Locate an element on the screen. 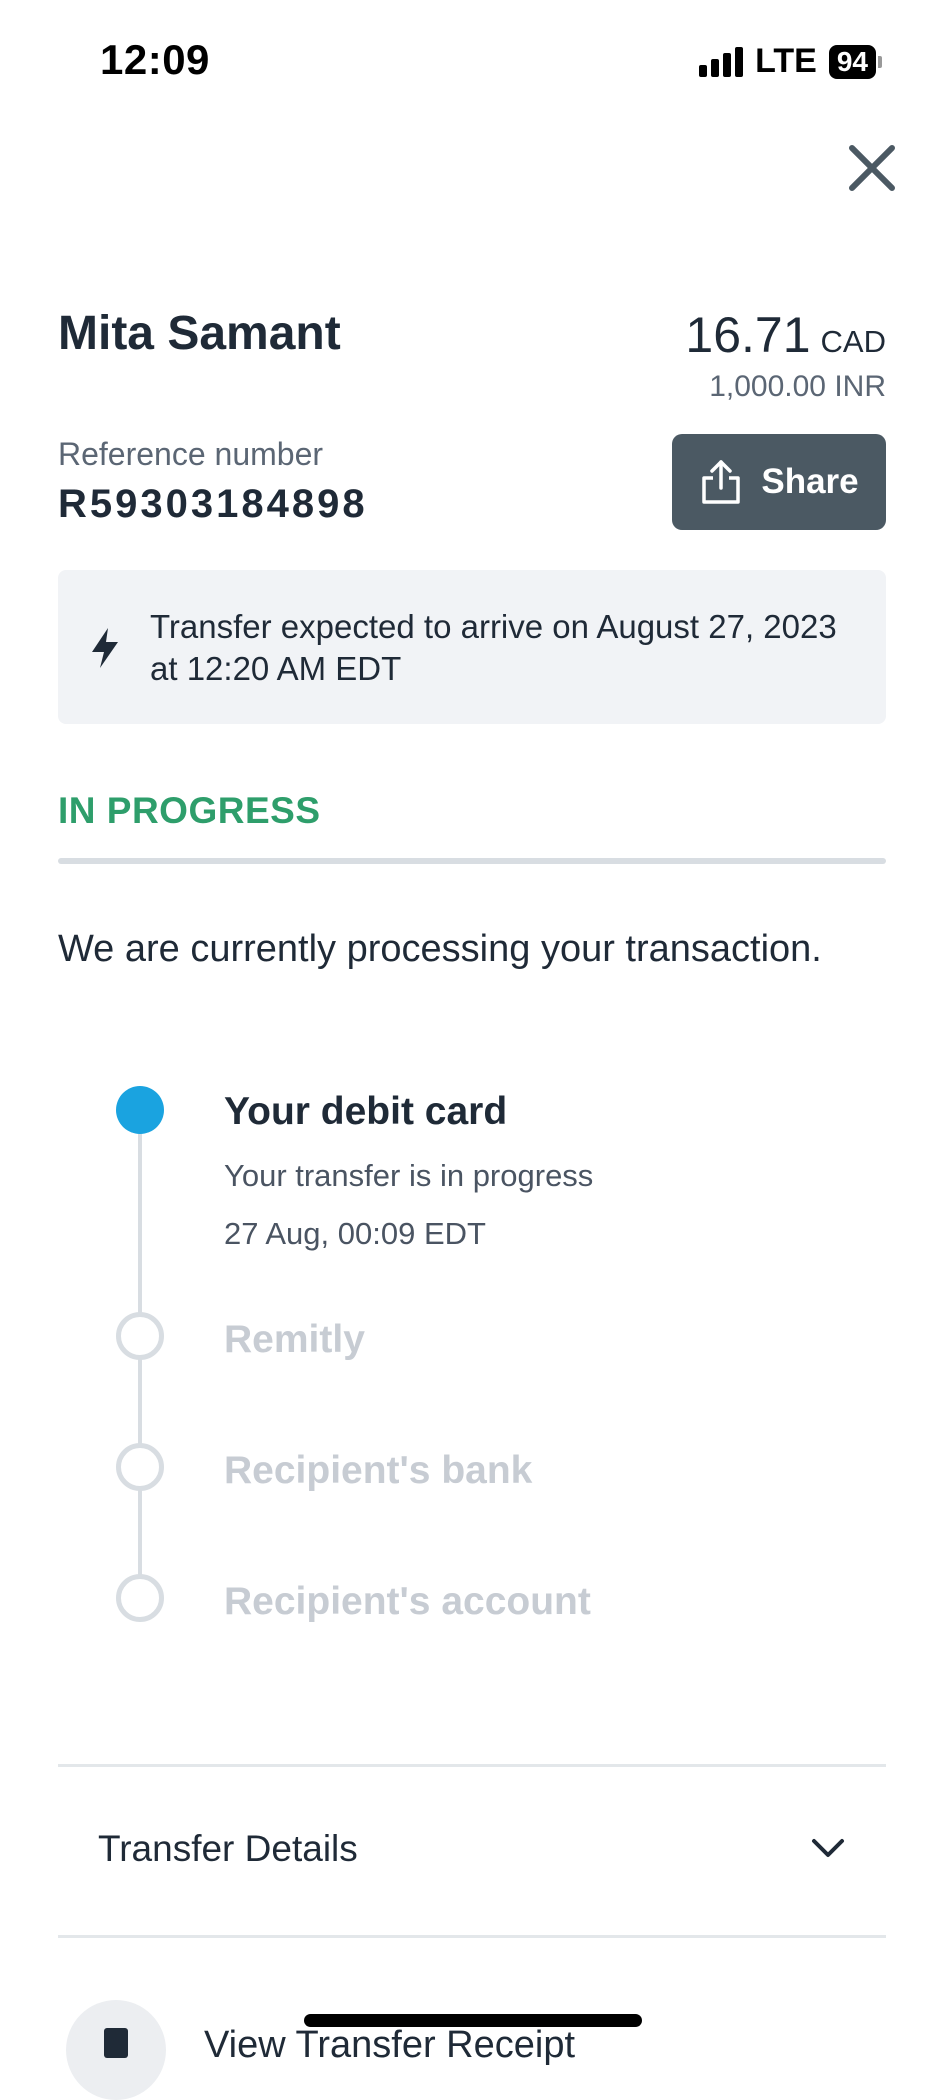 This screenshot has width=946, height=2100. signal-icon is located at coordinates (721, 61).